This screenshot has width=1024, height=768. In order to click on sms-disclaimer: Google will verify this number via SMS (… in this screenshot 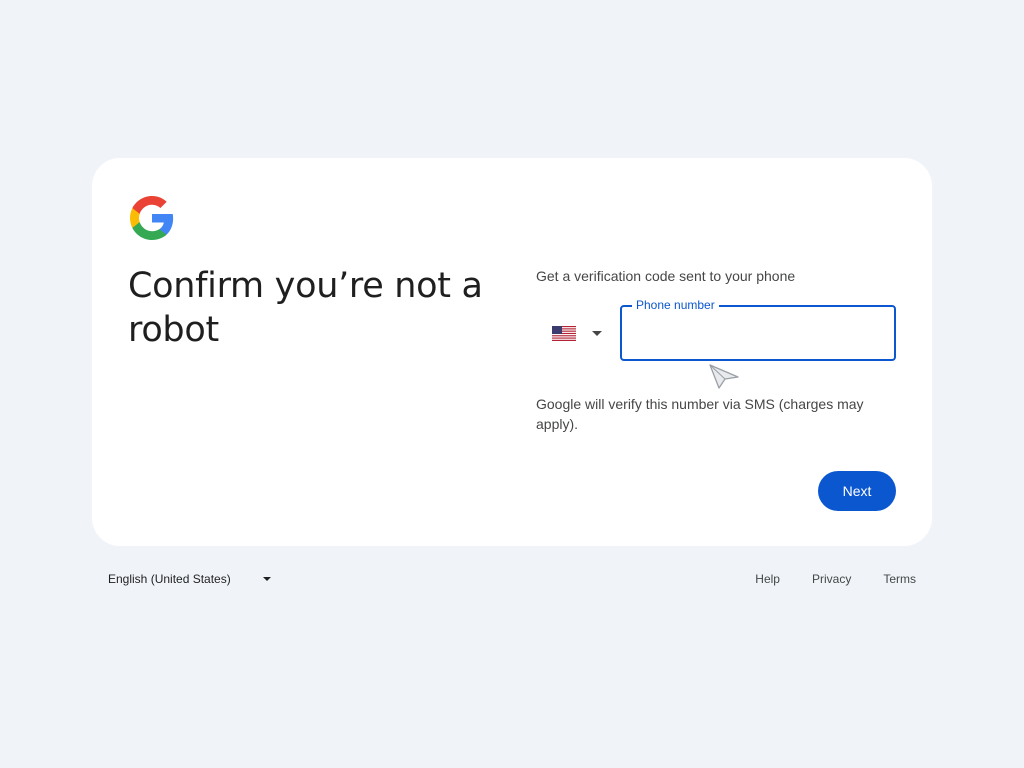, I will do `click(700, 414)`.